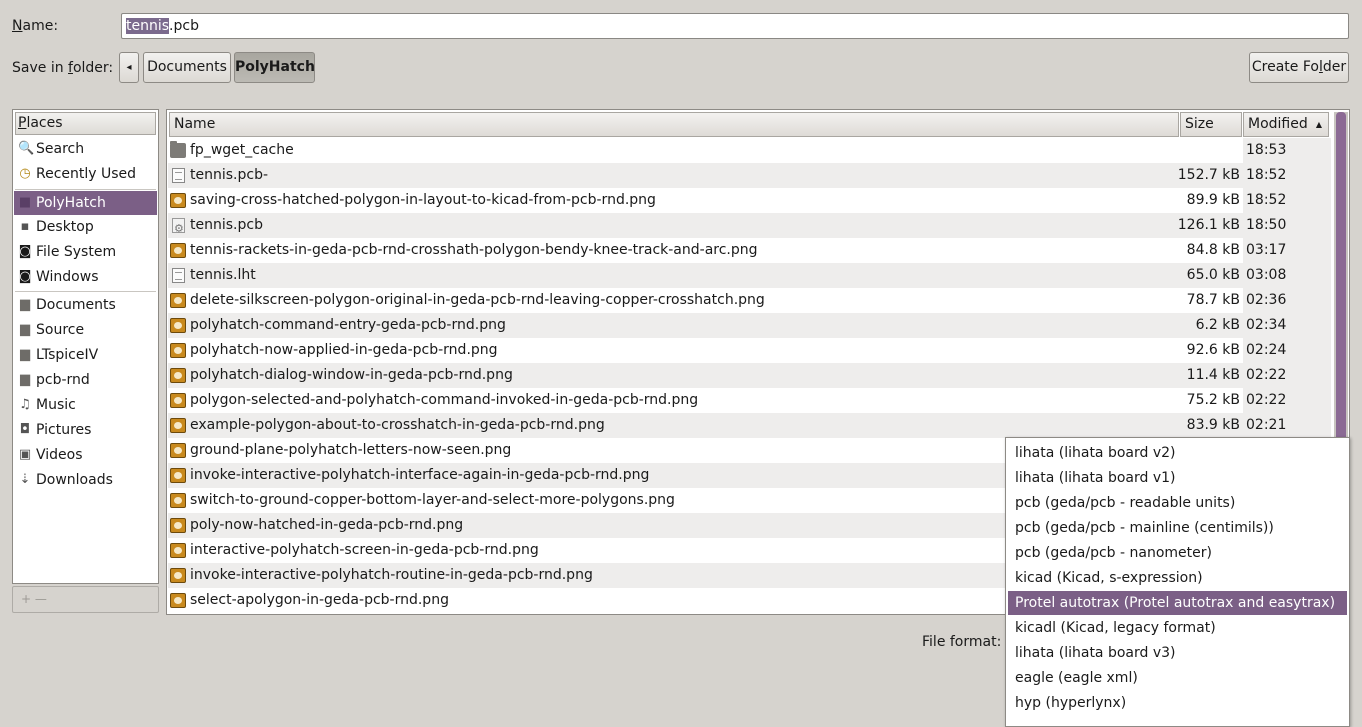 This screenshot has width=1362, height=727. What do you see at coordinates (1318, 124) in the screenshot?
I see `sort-ascending-icon: ▲` at bounding box center [1318, 124].